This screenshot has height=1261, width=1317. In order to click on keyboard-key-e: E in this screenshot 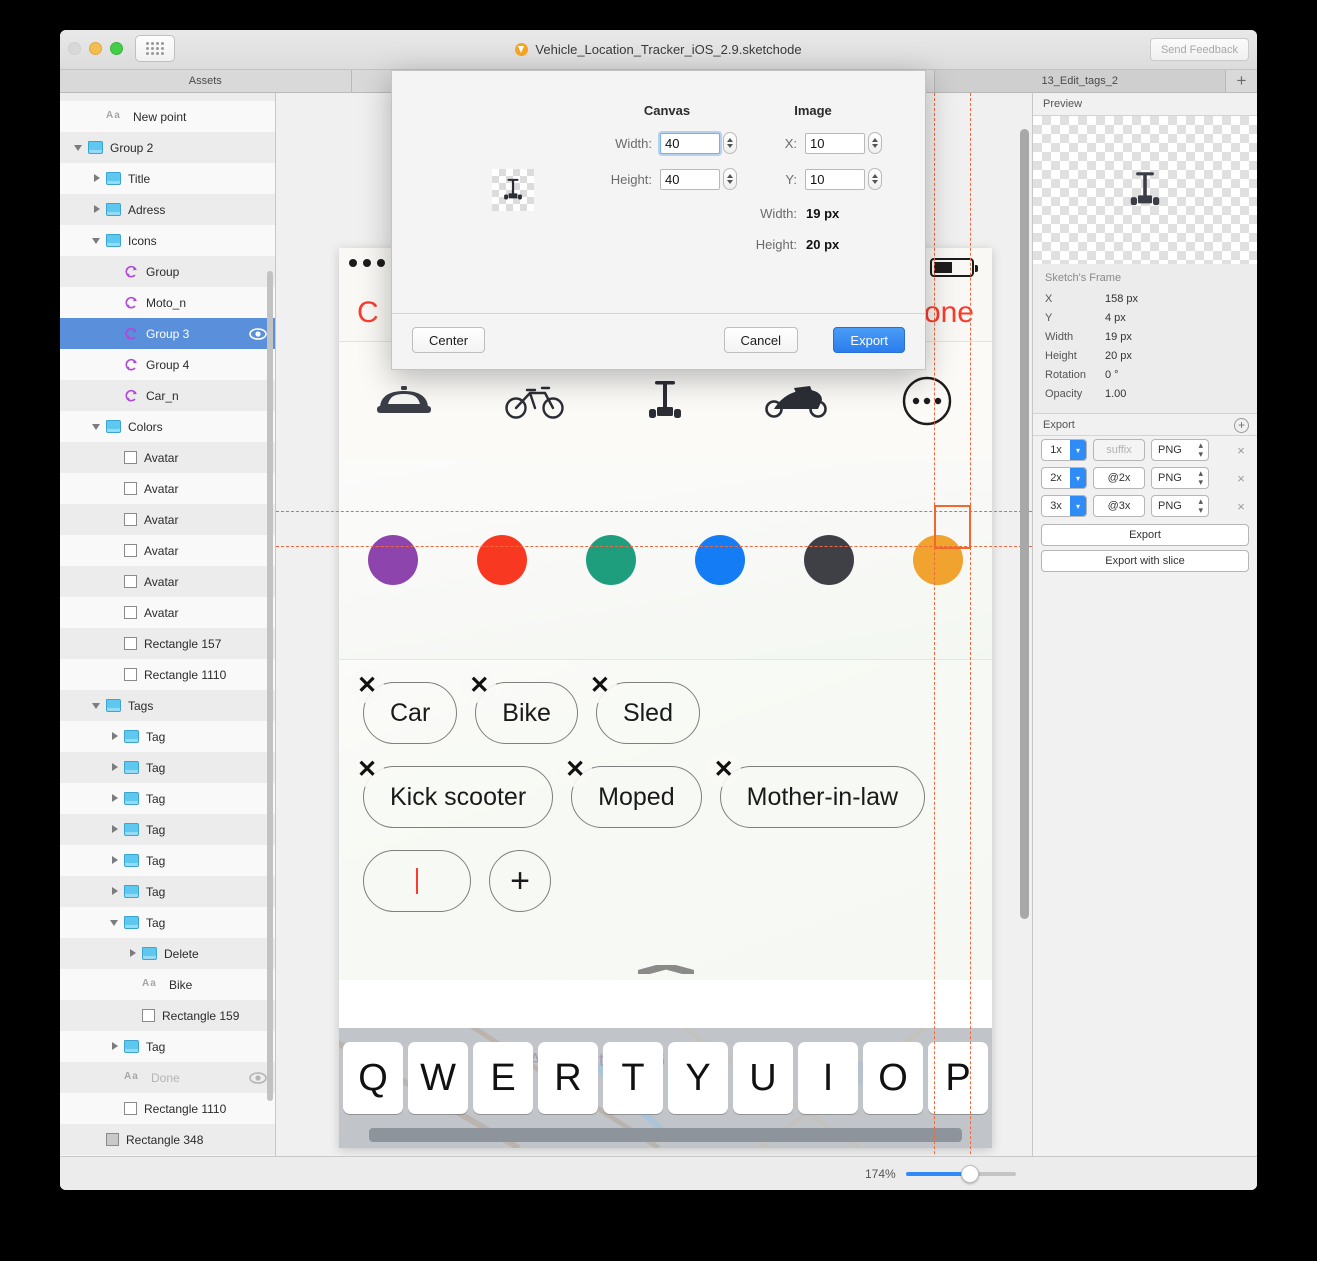, I will do `click(503, 1078)`.